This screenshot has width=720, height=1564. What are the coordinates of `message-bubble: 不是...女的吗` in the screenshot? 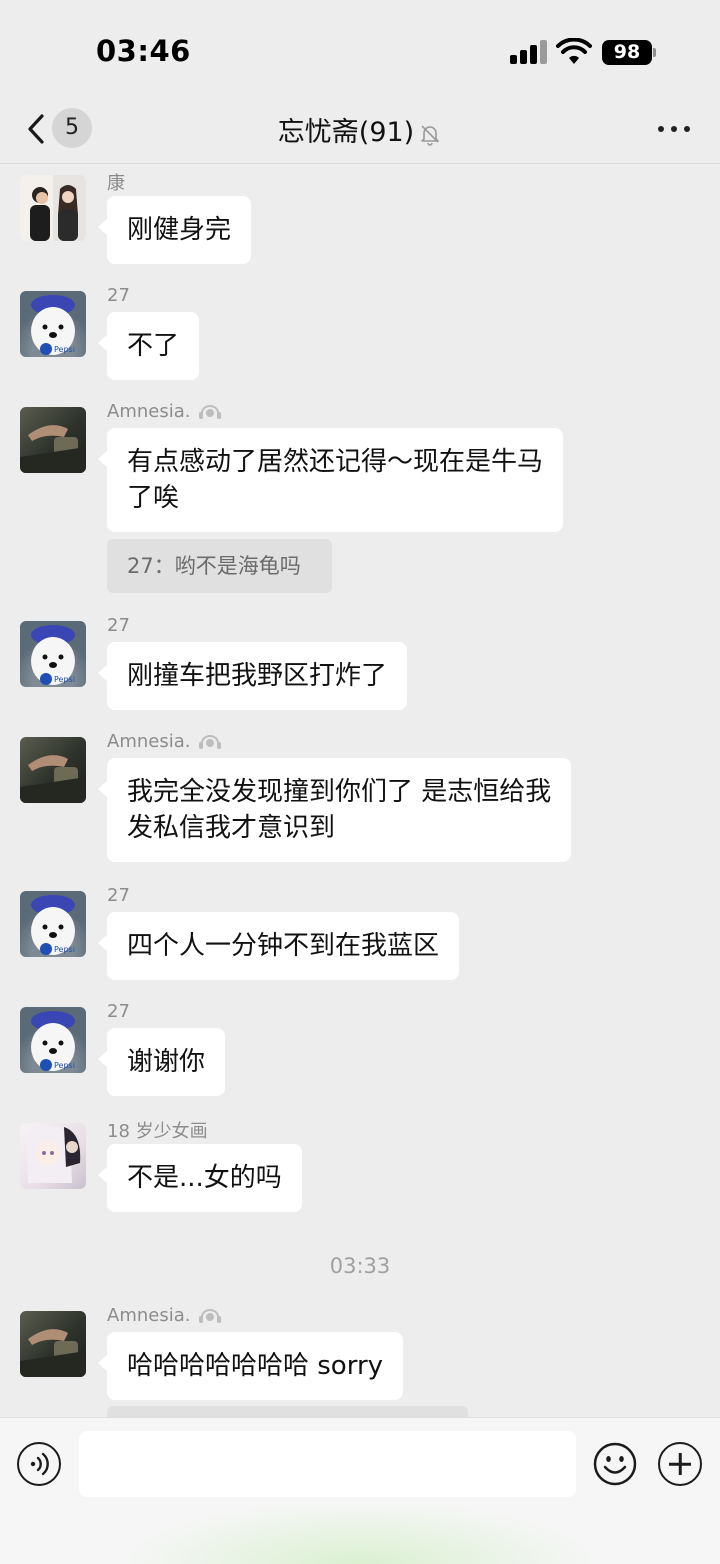 It's located at (200, 1178).